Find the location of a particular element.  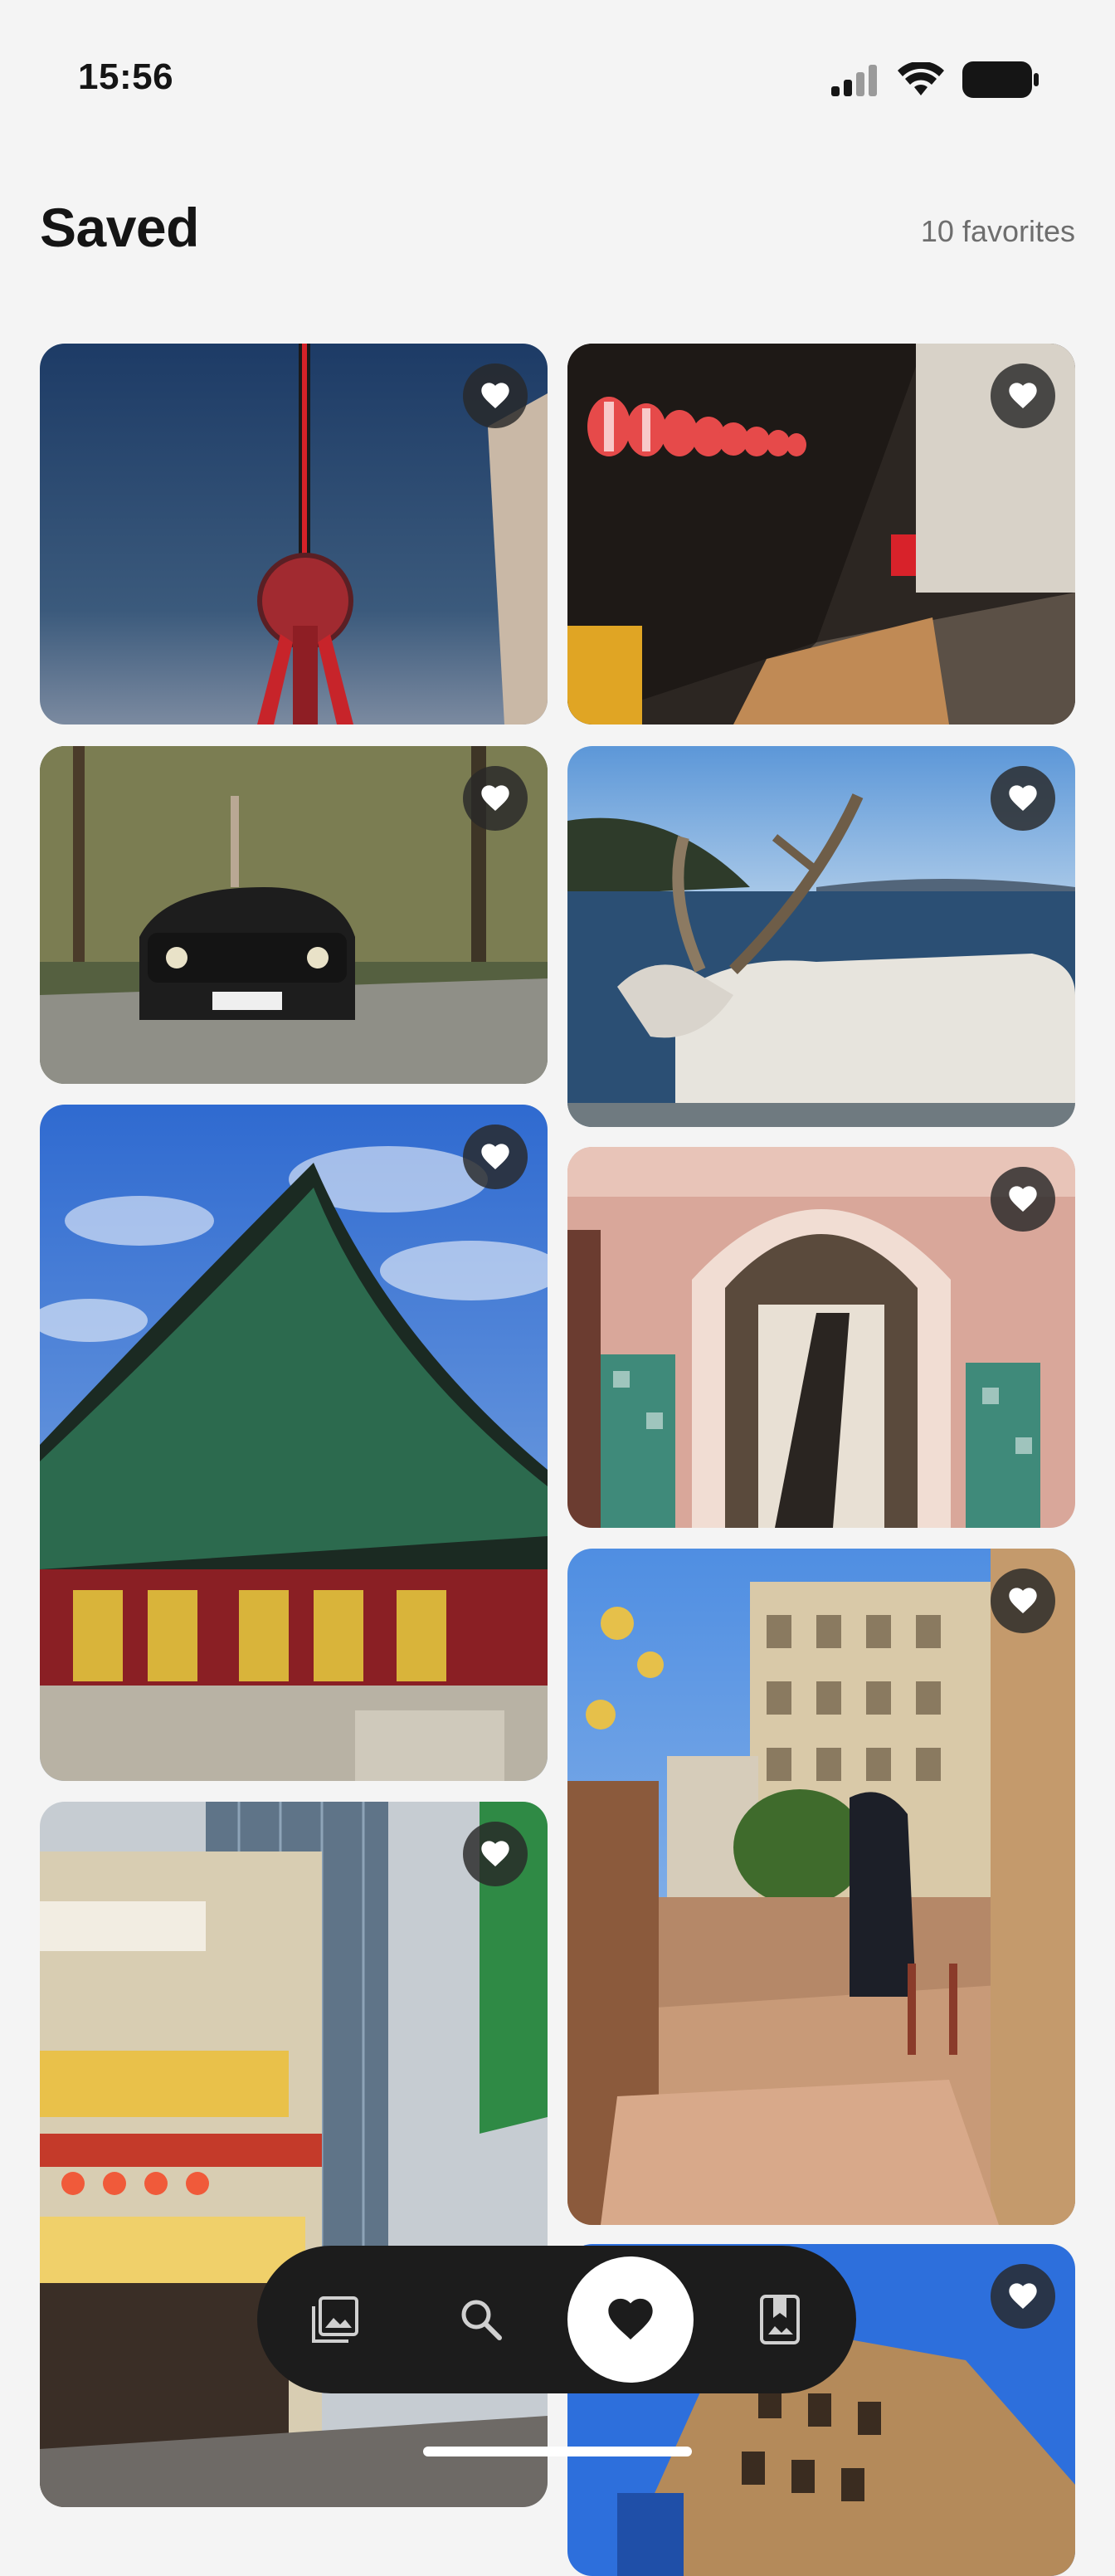

bottom-nav is located at coordinates (556, 2319).